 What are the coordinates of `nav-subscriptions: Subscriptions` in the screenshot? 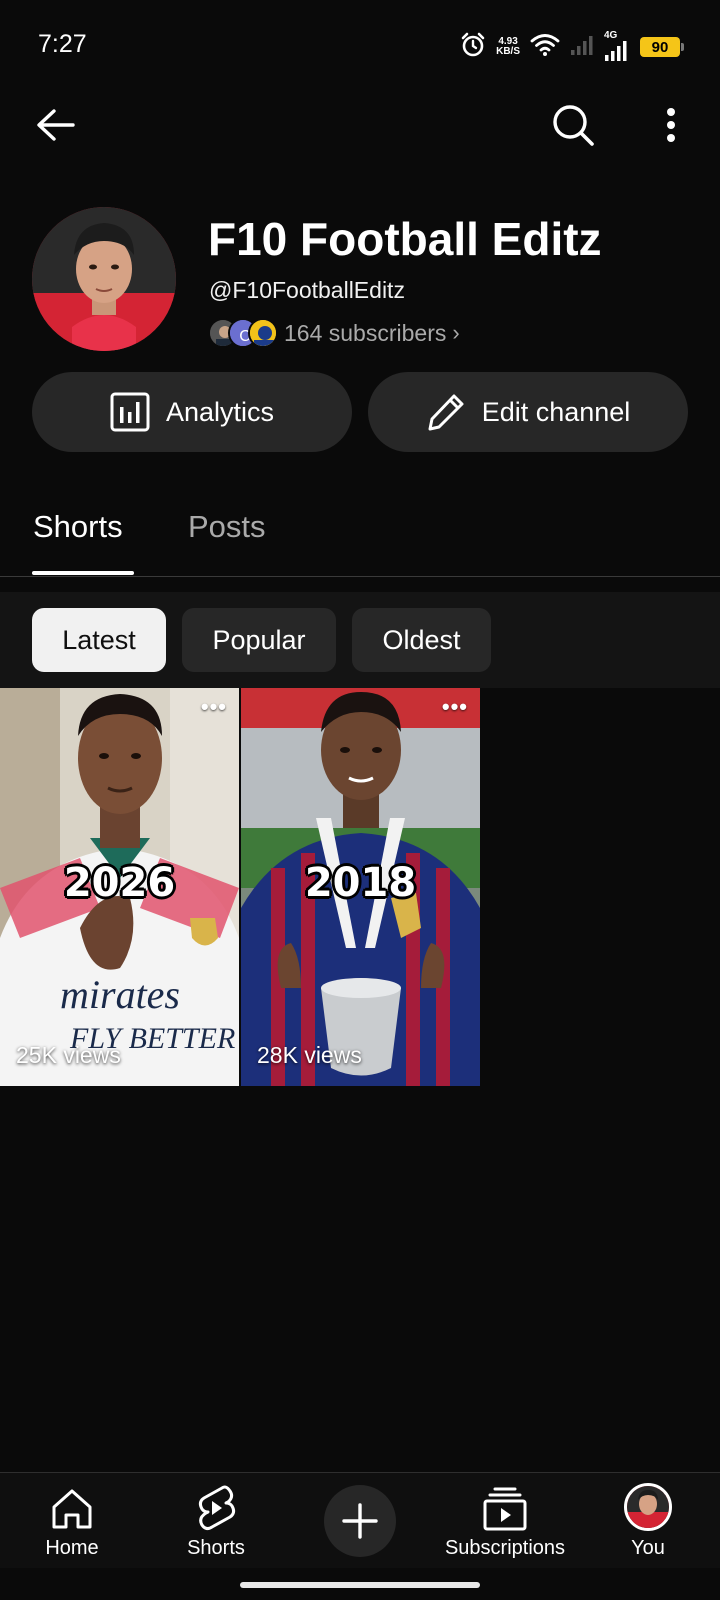 It's located at (505, 1521).